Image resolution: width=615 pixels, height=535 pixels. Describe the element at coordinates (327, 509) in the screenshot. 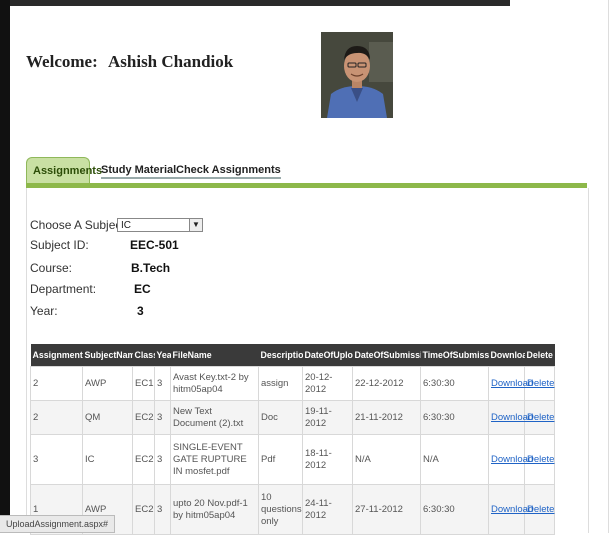

I see `cell-date-of-upload: 24-11-2012` at that location.